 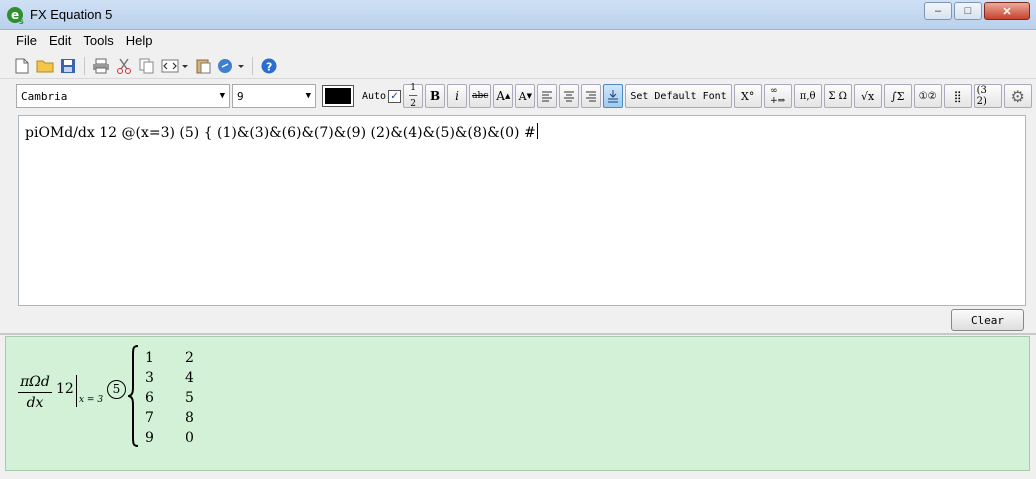 I want to click on integral-icon: ∫Σ, so click(x=897, y=96).